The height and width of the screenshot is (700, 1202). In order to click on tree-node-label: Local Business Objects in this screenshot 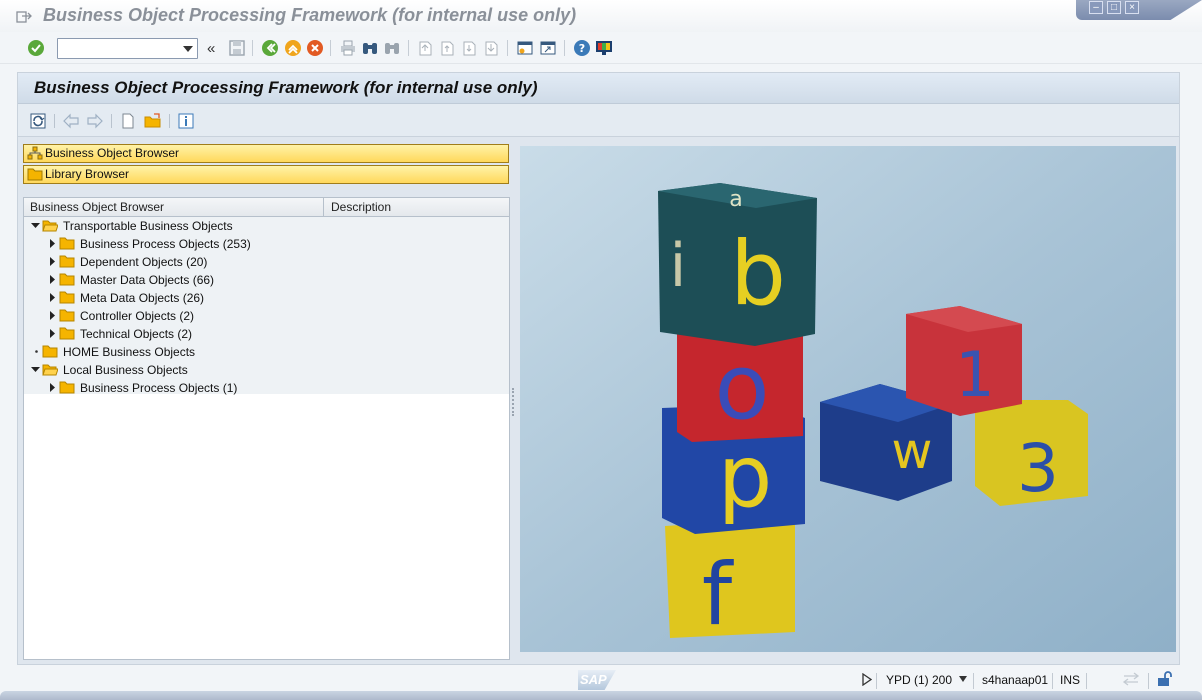, I will do `click(125, 370)`.